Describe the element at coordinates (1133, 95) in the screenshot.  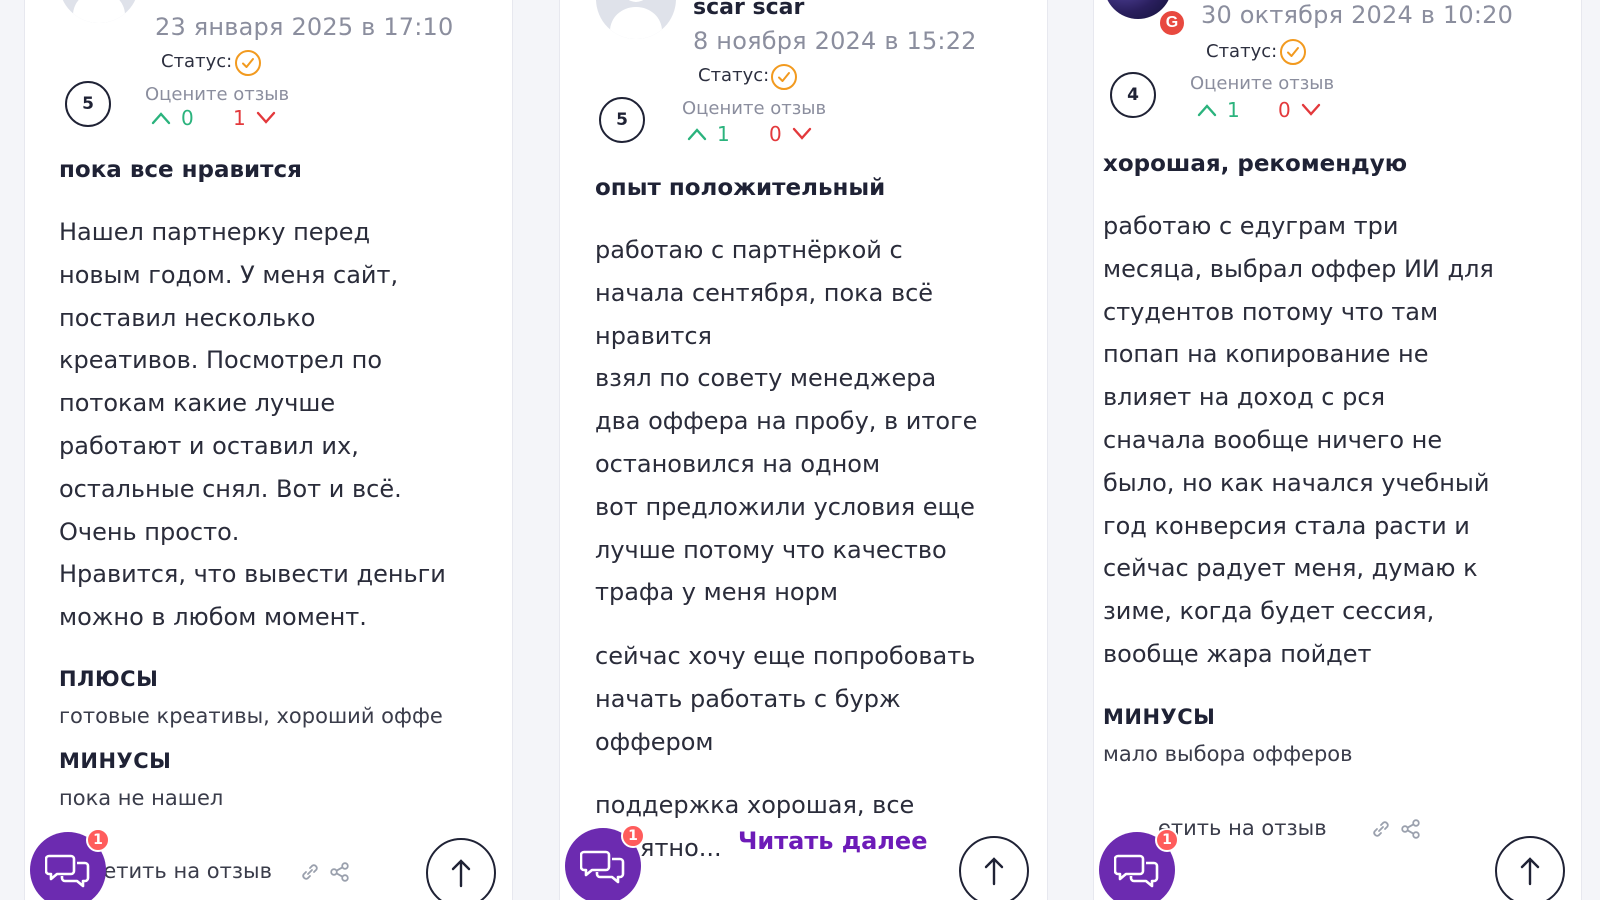
I see `rating-circle: 4` at that location.